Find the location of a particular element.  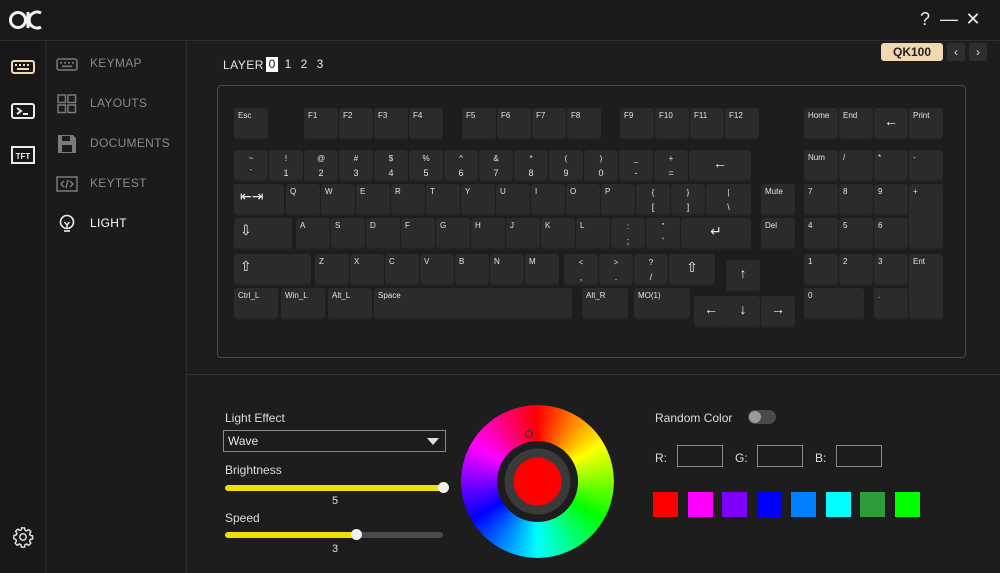

key-g: G is located at coordinates (453, 234).